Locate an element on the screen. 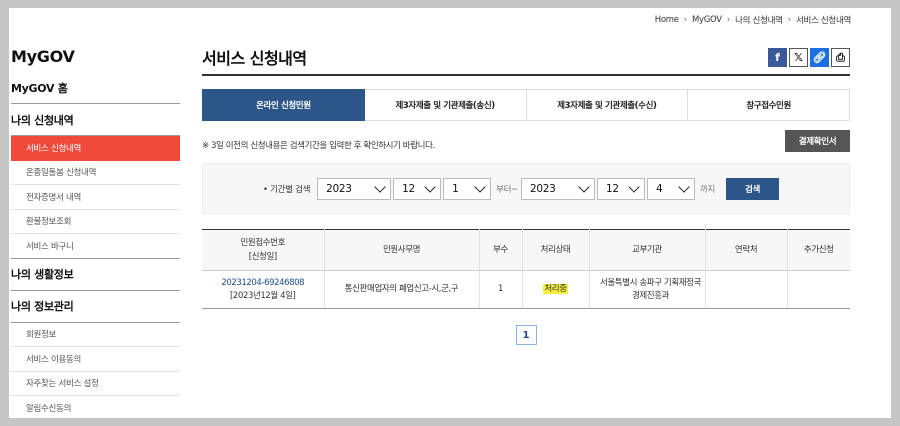 The width and height of the screenshot is (900, 426). pagination: 1 is located at coordinates (526, 335).